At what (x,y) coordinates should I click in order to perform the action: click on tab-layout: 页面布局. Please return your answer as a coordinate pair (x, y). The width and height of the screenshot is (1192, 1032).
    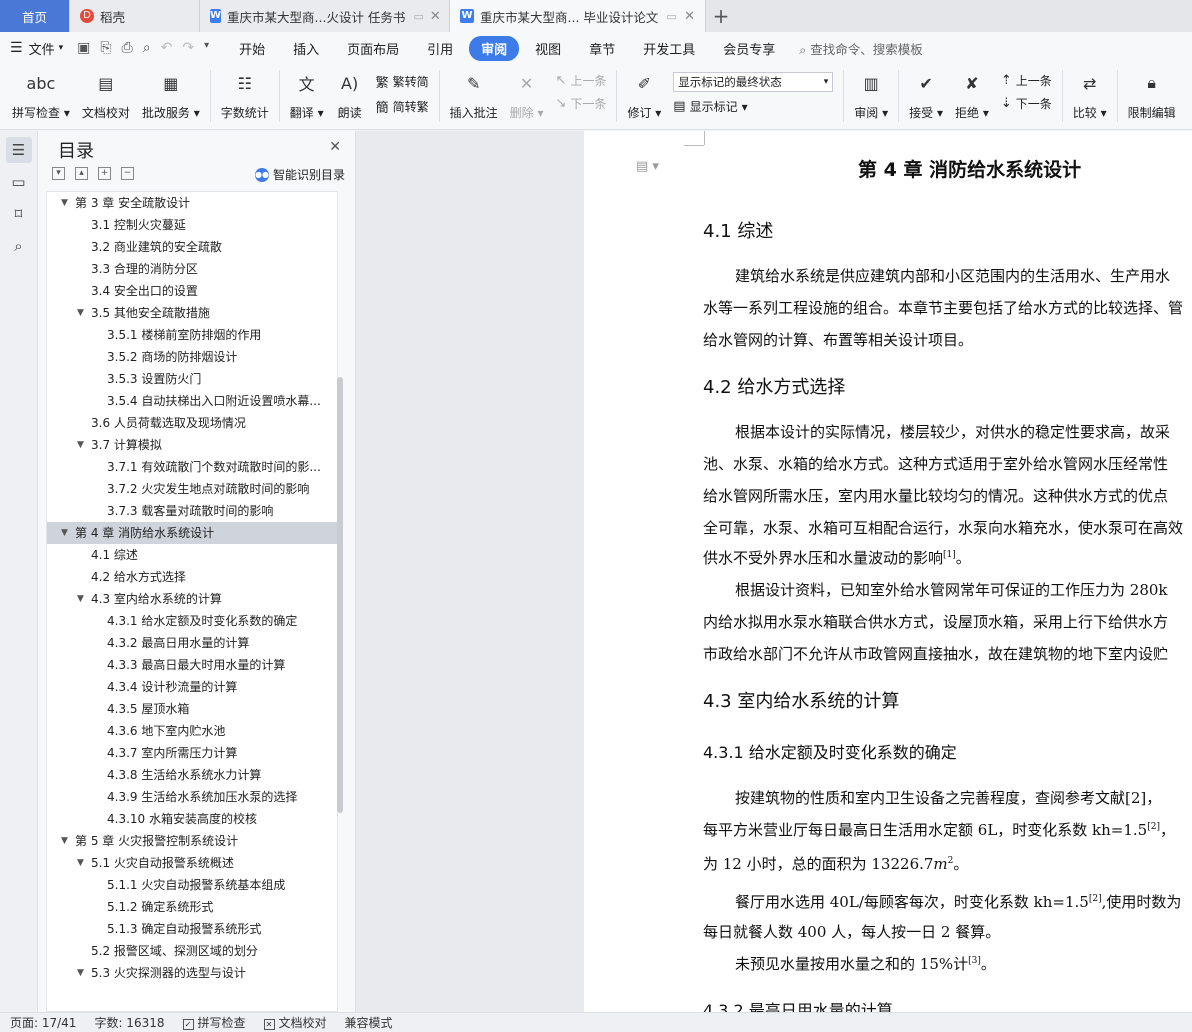
    Looking at the image, I should click on (373, 48).